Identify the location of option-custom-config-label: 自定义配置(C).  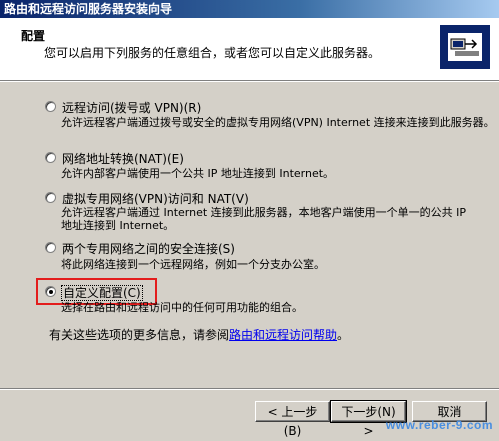
(102, 292).